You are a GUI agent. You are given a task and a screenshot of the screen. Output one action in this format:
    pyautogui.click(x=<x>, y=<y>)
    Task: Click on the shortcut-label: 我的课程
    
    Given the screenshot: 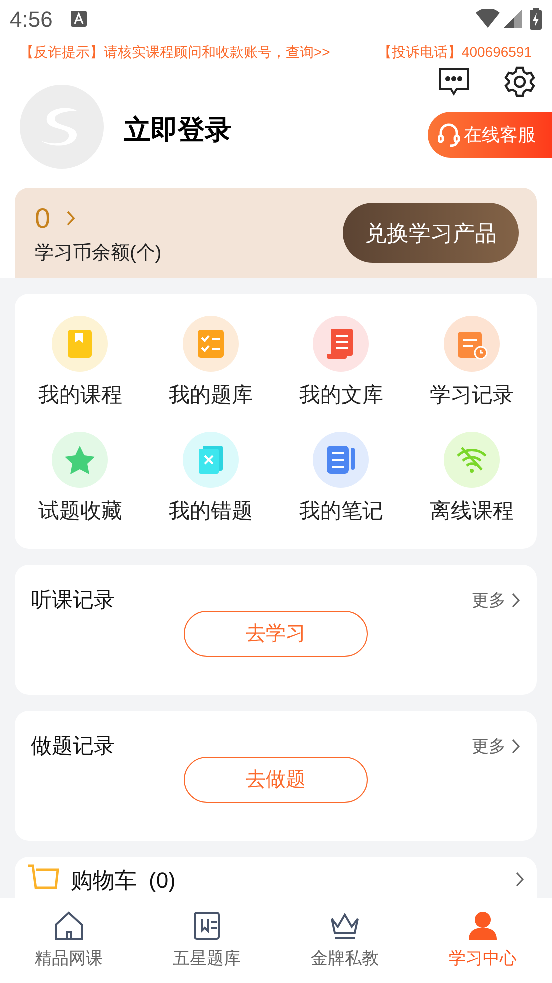 What is the action you would take?
    pyautogui.click(x=80, y=396)
    